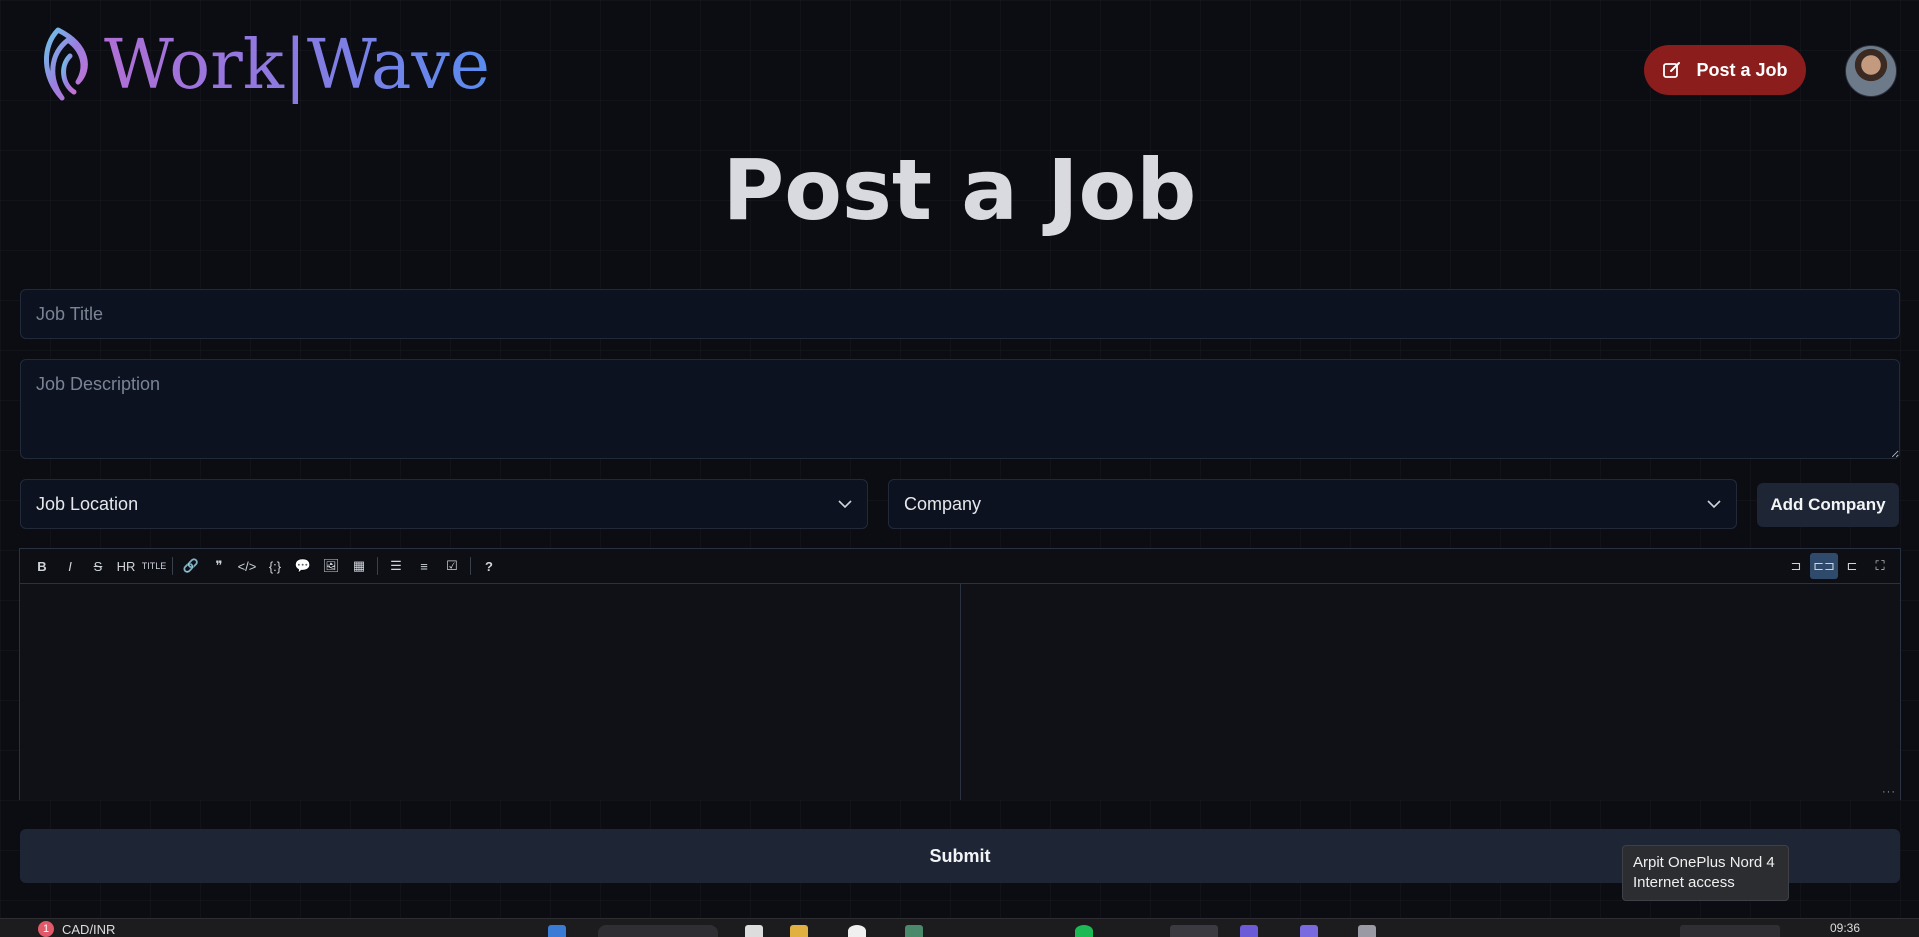 Image resolution: width=1919 pixels, height=937 pixels. Describe the element at coordinates (126, 566) in the screenshot. I see `horizontal-rule-icon: HR` at that location.